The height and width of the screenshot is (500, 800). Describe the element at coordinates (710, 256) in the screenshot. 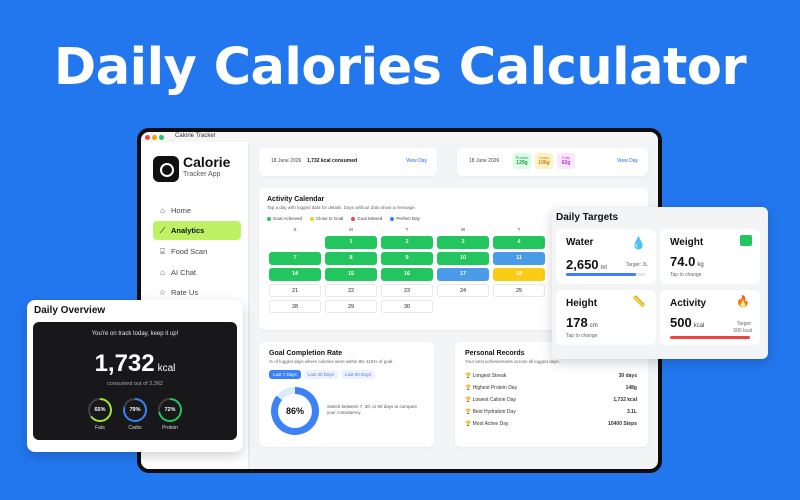

I see `weight-card: Weight 74.0 kg Tap to change` at that location.